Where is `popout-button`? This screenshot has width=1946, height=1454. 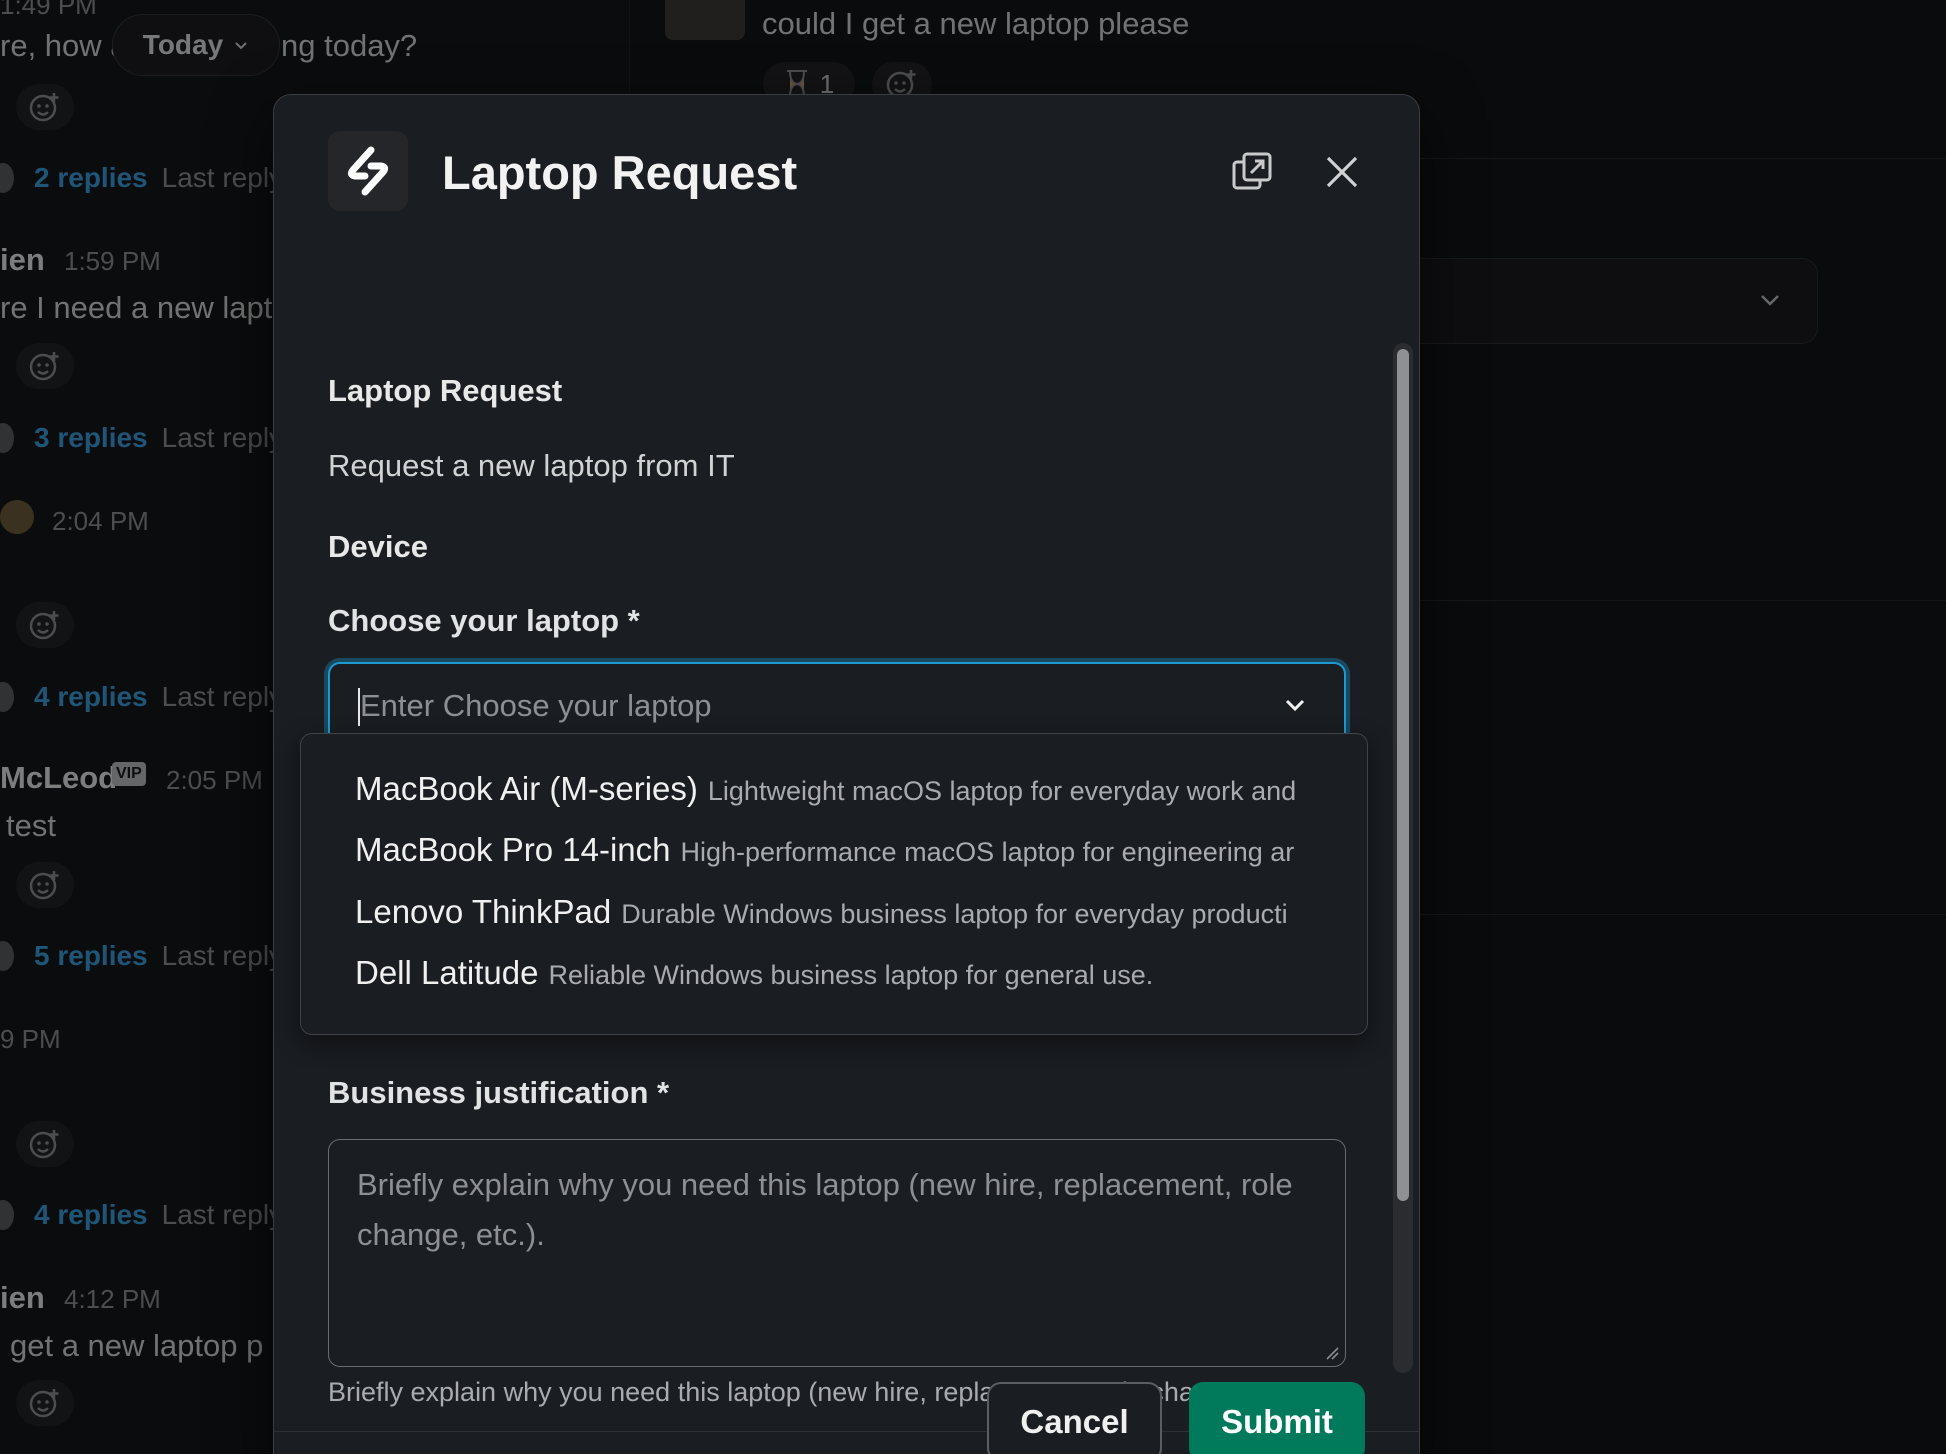
popout-button is located at coordinates (1252, 172).